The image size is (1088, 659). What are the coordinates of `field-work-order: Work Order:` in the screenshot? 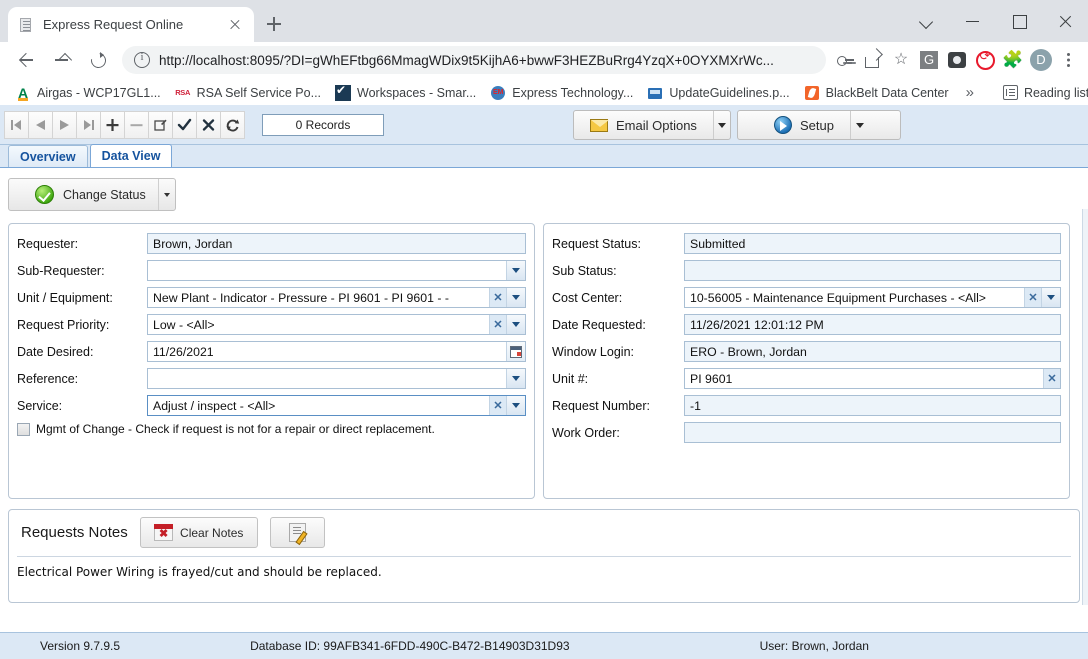 It's located at (806, 432).